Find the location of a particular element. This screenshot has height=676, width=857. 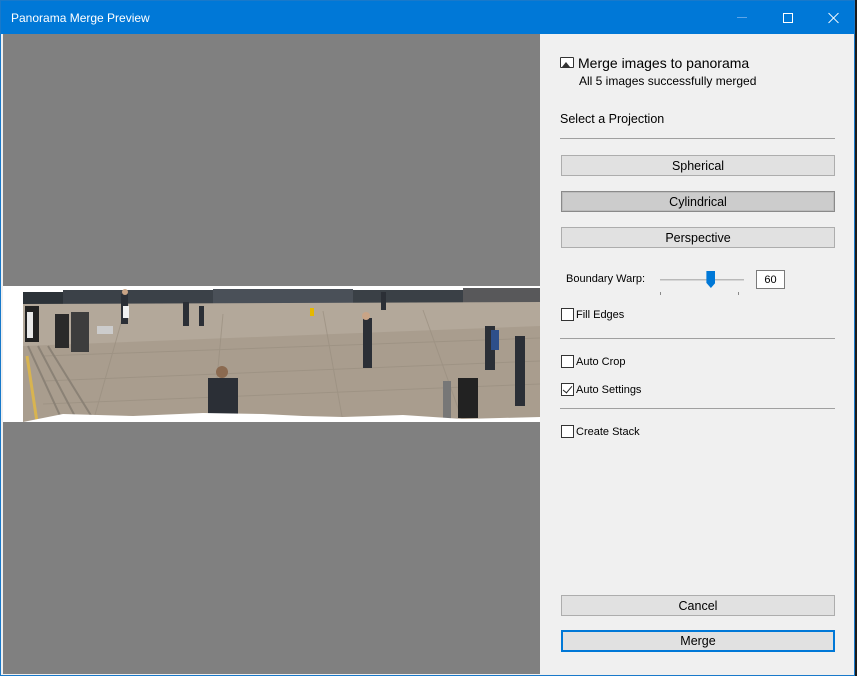

fill-edges-checkbox is located at coordinates (567, 314).